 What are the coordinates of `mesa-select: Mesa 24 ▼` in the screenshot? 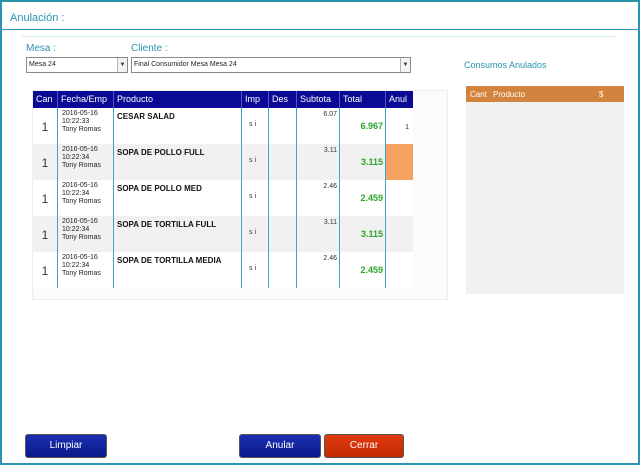 It's located at (77, 65).